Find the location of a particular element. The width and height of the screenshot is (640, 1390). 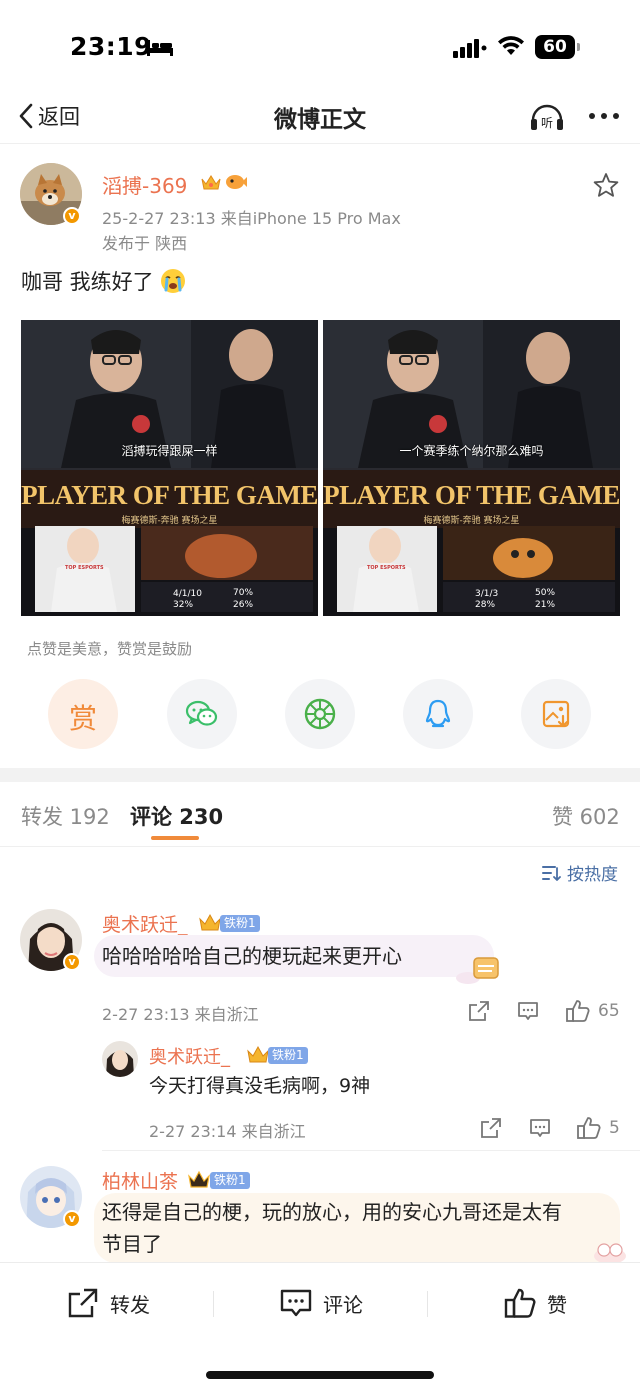

battery-tip is located at coordinates (578, 47).